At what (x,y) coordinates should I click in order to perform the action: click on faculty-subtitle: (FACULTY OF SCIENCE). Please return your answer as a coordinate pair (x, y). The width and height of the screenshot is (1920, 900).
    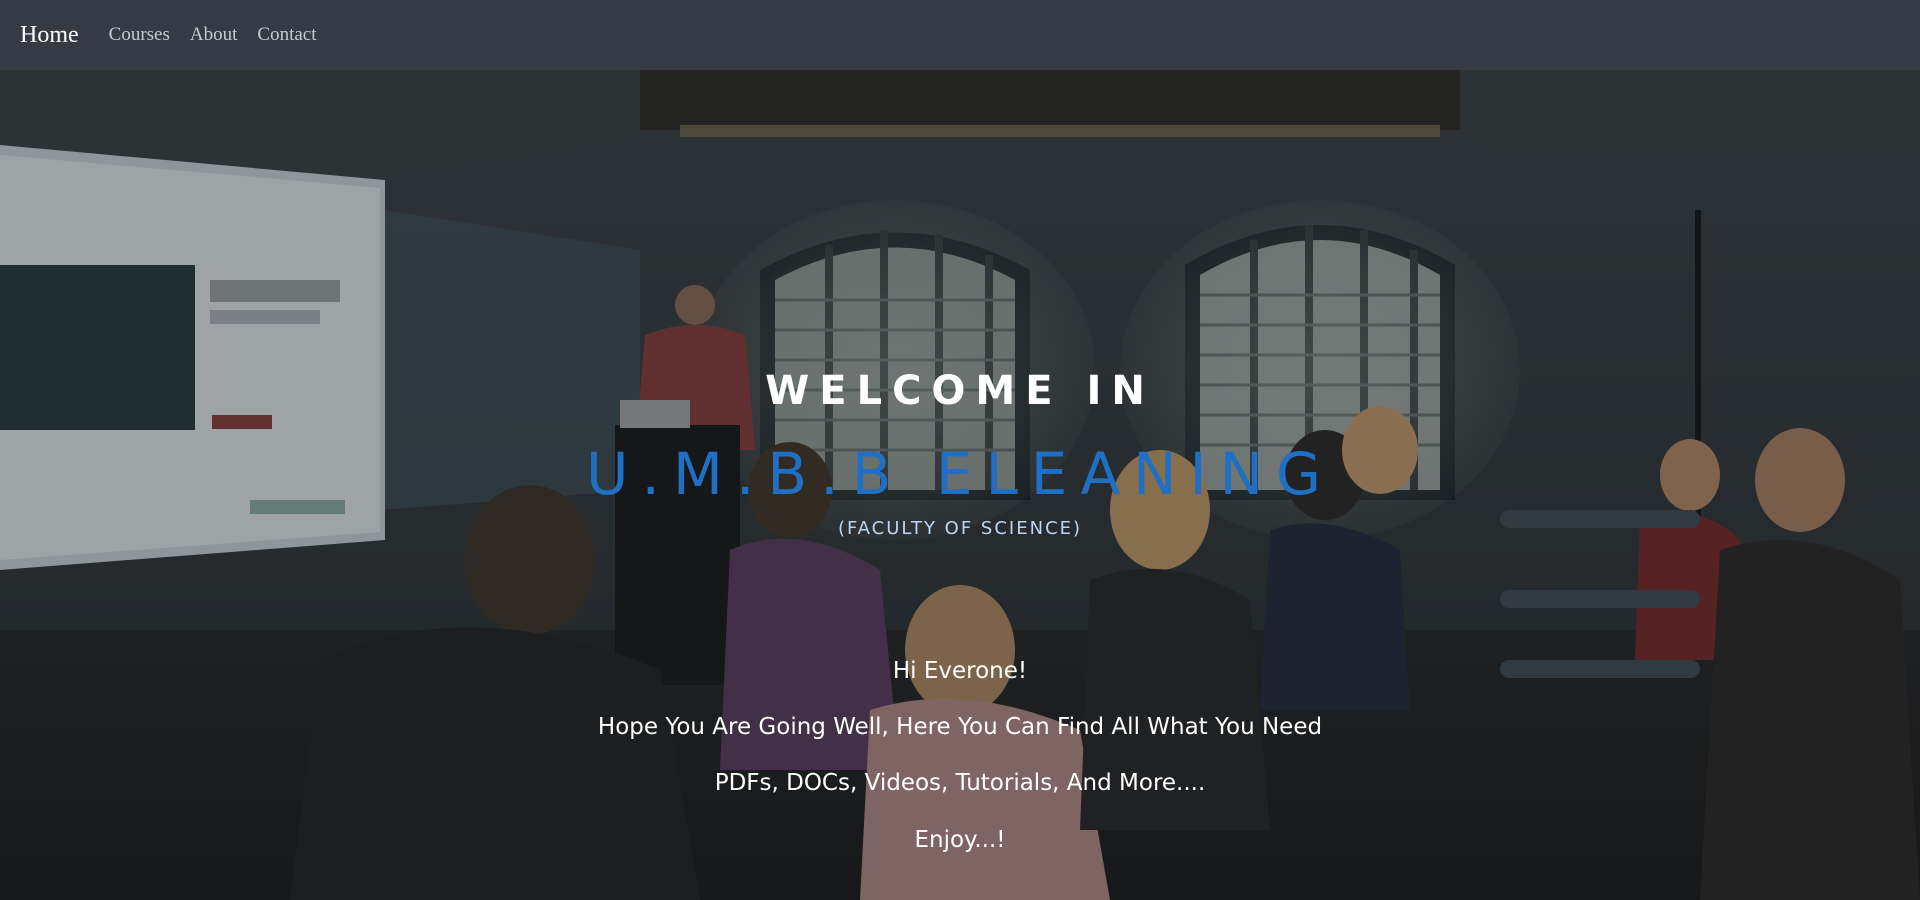
    Looking at the image, I should click on (960, 528).